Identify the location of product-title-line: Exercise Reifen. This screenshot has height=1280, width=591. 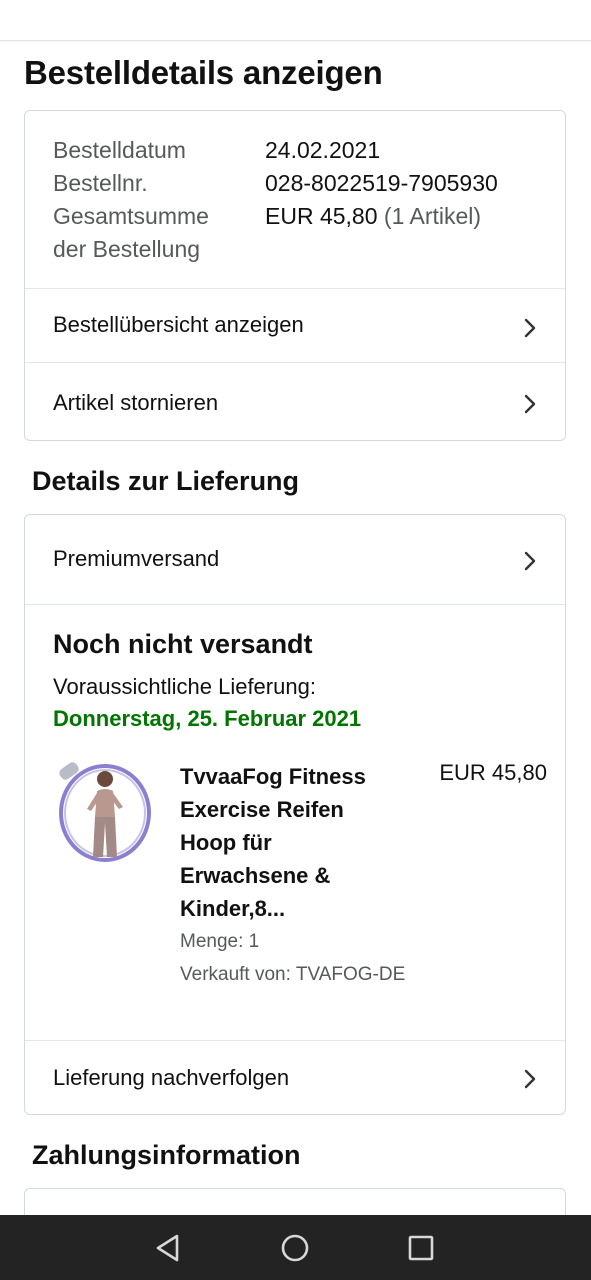
(262, 809).